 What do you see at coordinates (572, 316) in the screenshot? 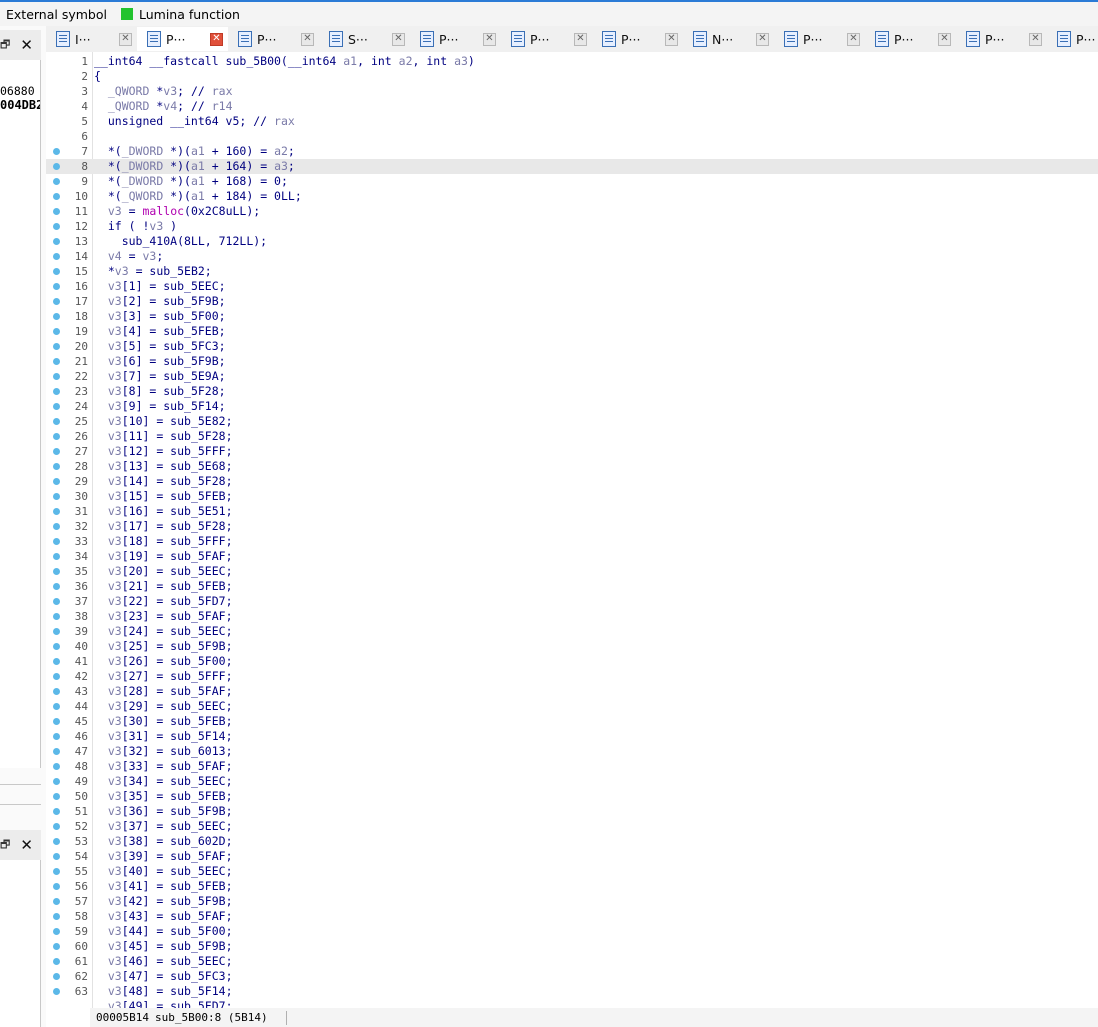
I see `code-line: 18 v3[3] = sub_5F00;` at bounding box center [572, 316].